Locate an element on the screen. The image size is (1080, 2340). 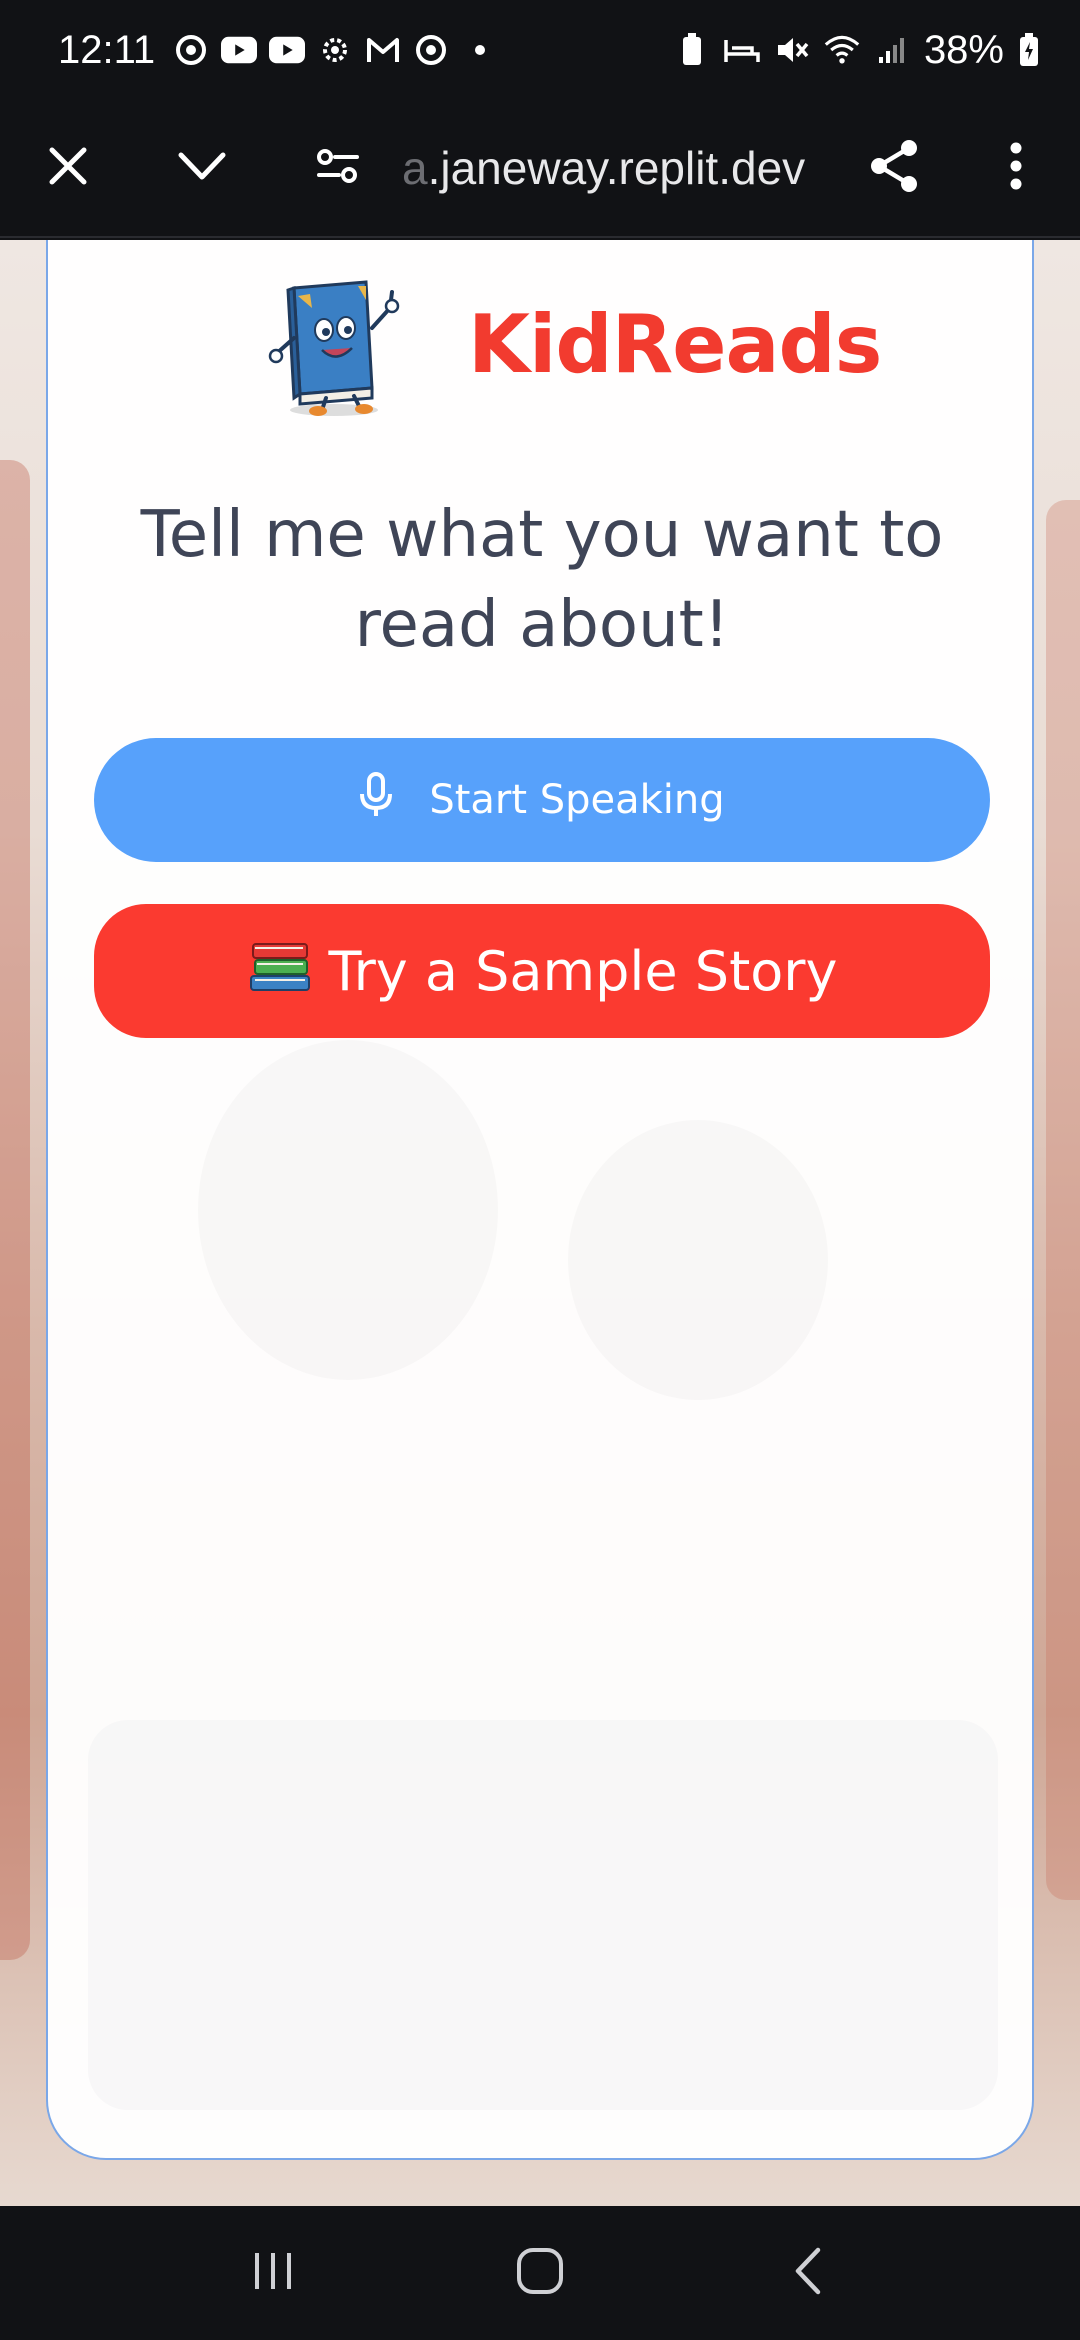
wifi-icon is located at coordinates (842, 50).